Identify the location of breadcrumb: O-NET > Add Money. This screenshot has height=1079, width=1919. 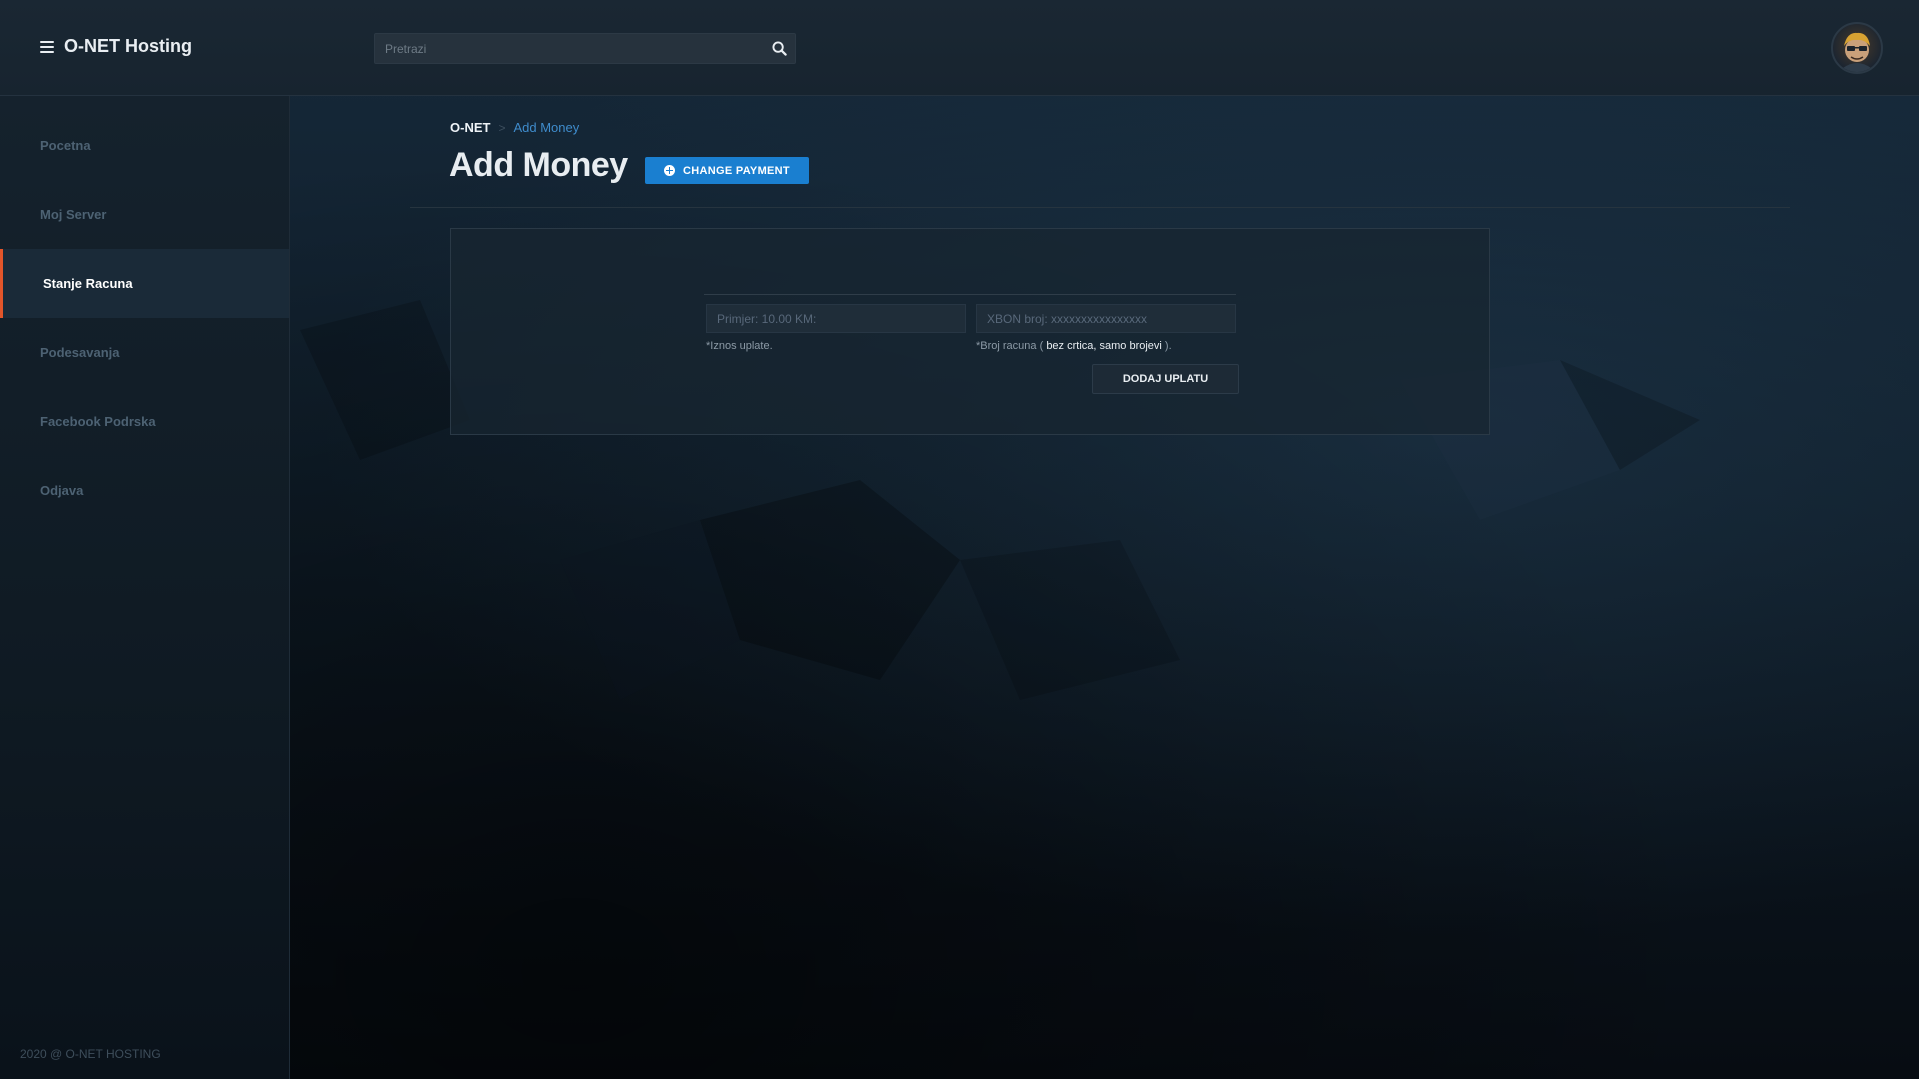
(514, 127).